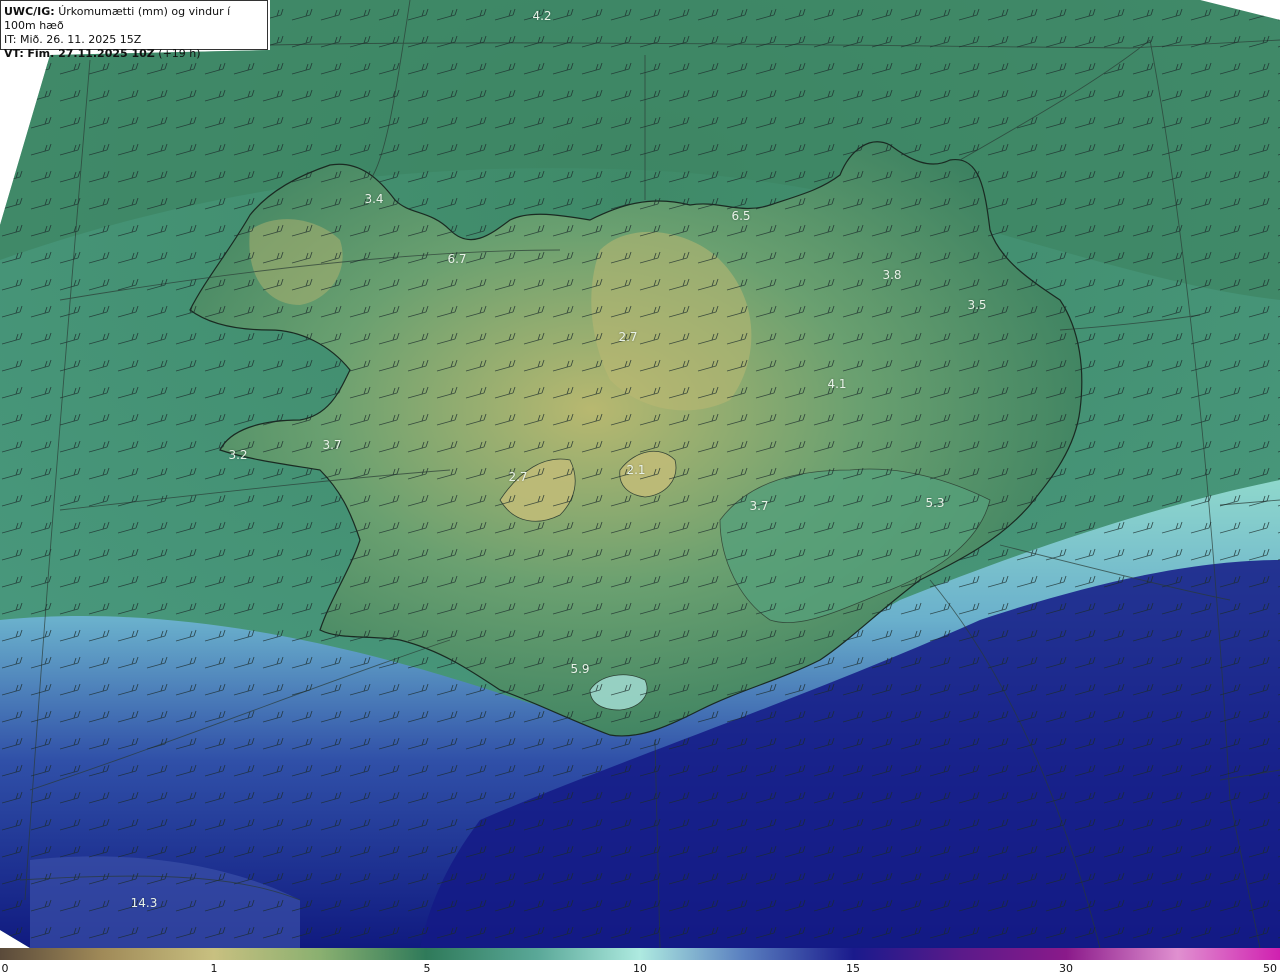 Image resolution: width=1280 pixels, height=978 pixels. What do you see at coordinates (144, 903) in the screenshot?
I see `value-label: 14.3` at bounding box center [144, 903].